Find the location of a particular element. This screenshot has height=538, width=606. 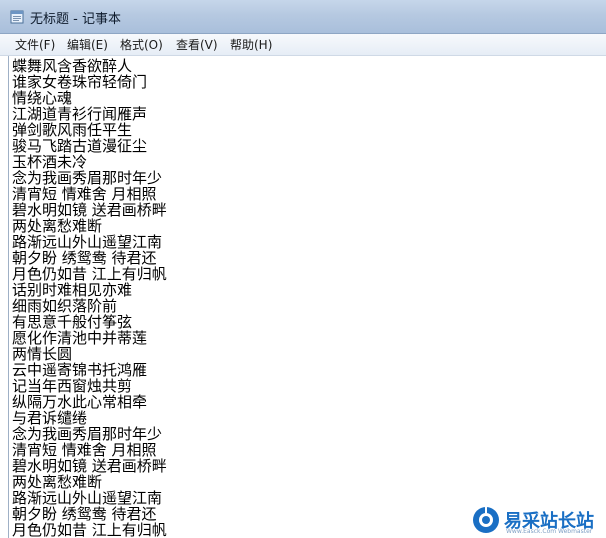

menu-format: 格式(O) is located at coordinates (141, 45).